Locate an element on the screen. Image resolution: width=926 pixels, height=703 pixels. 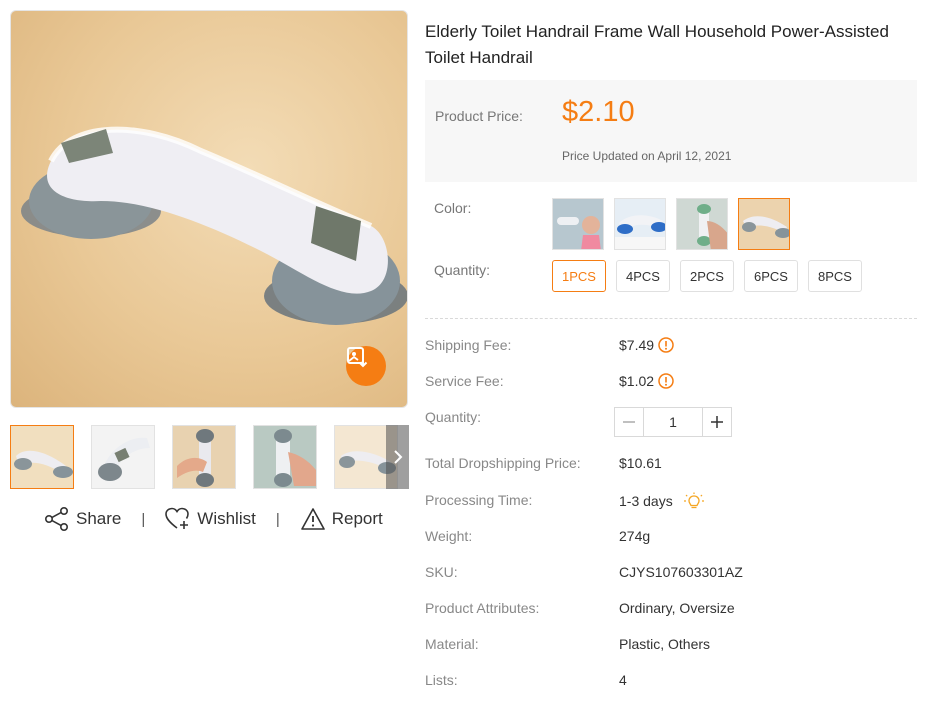
report-label: Report is located at coordinates (357, 518).